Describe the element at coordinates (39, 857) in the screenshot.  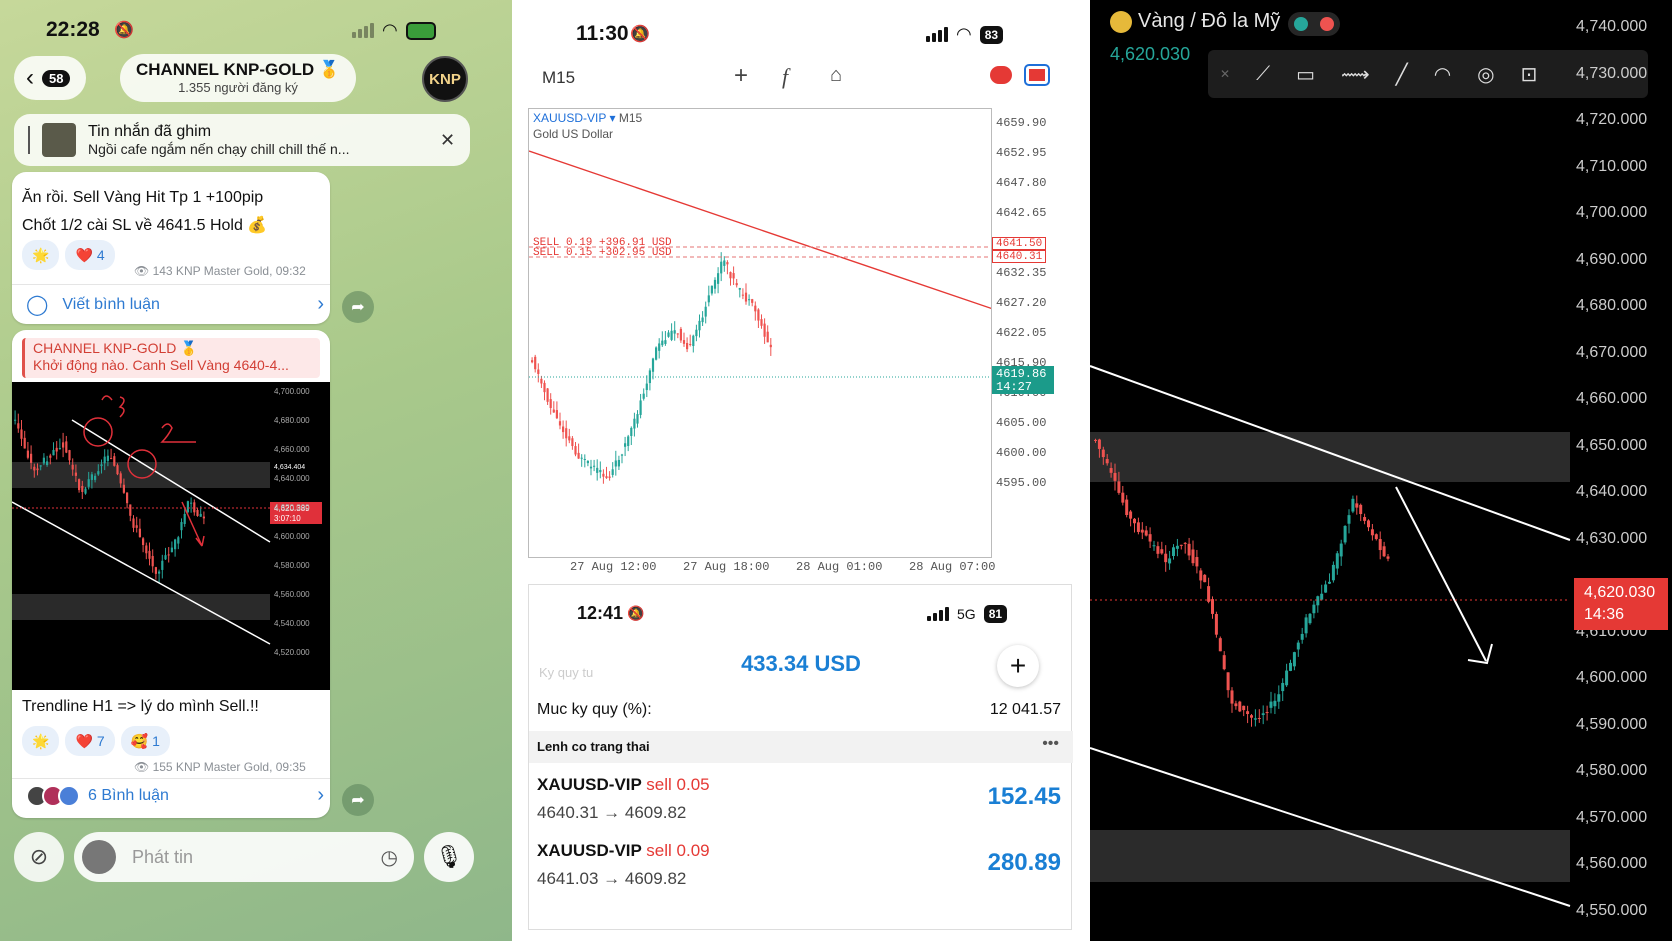
I see `attach-button: ⊘` at that location.